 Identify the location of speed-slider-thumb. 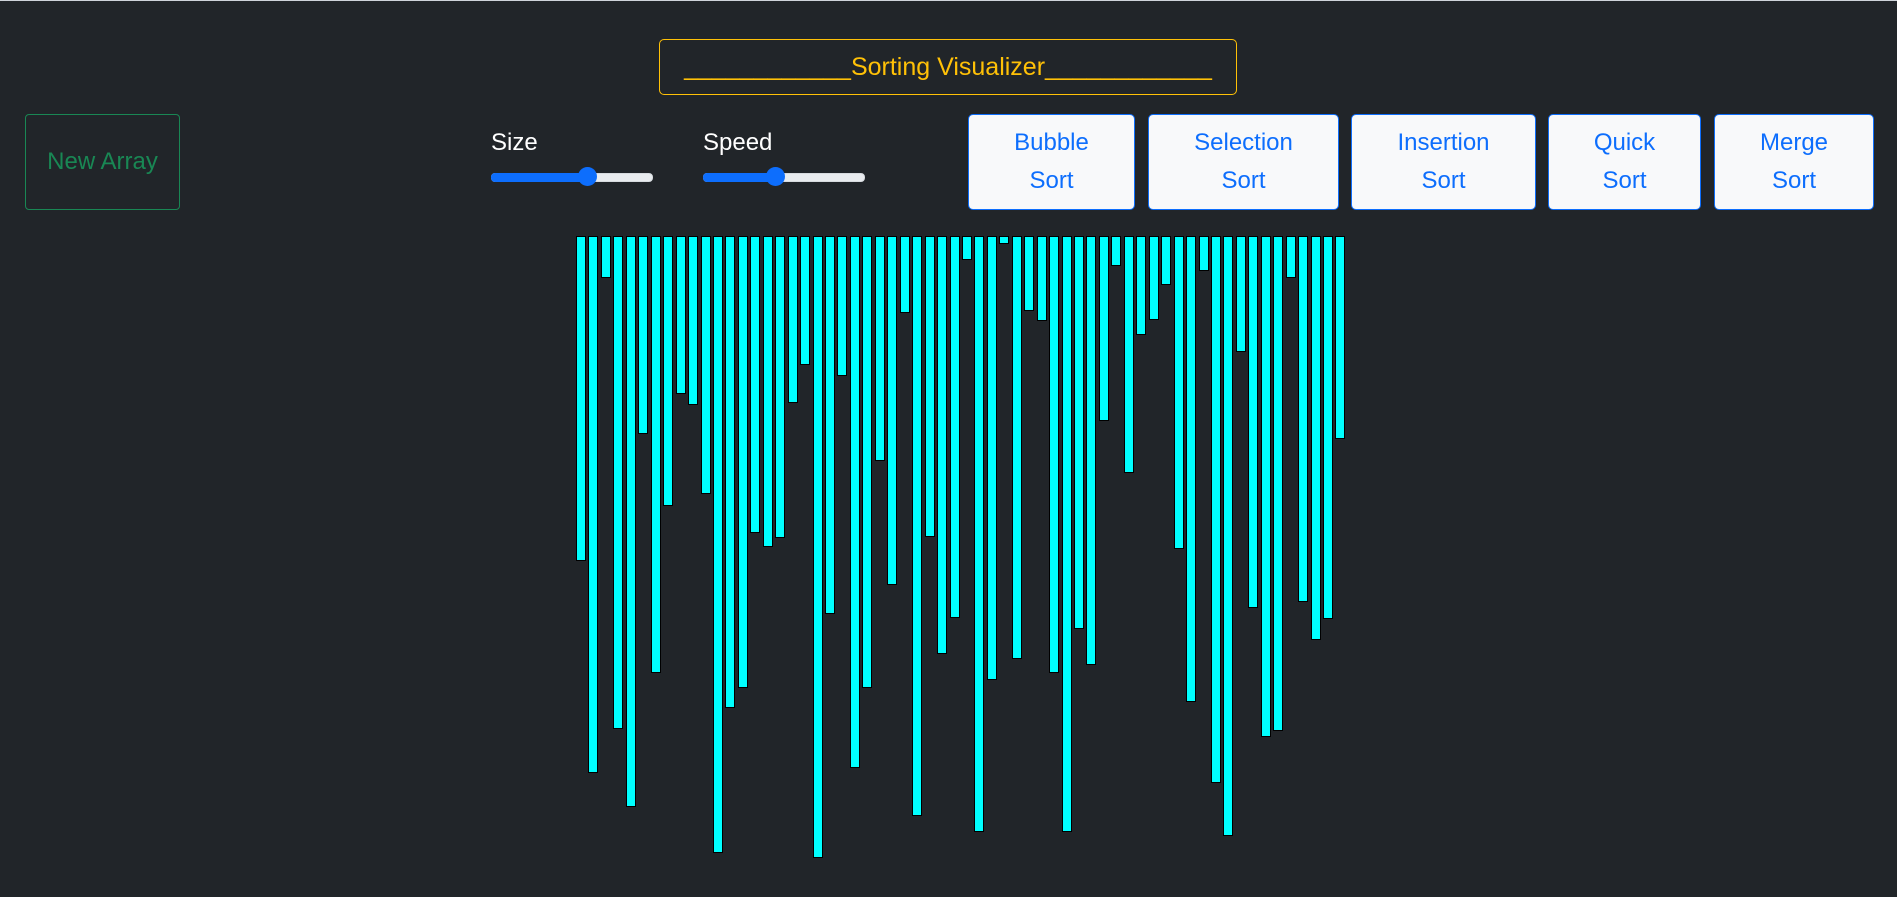
(775, 176).